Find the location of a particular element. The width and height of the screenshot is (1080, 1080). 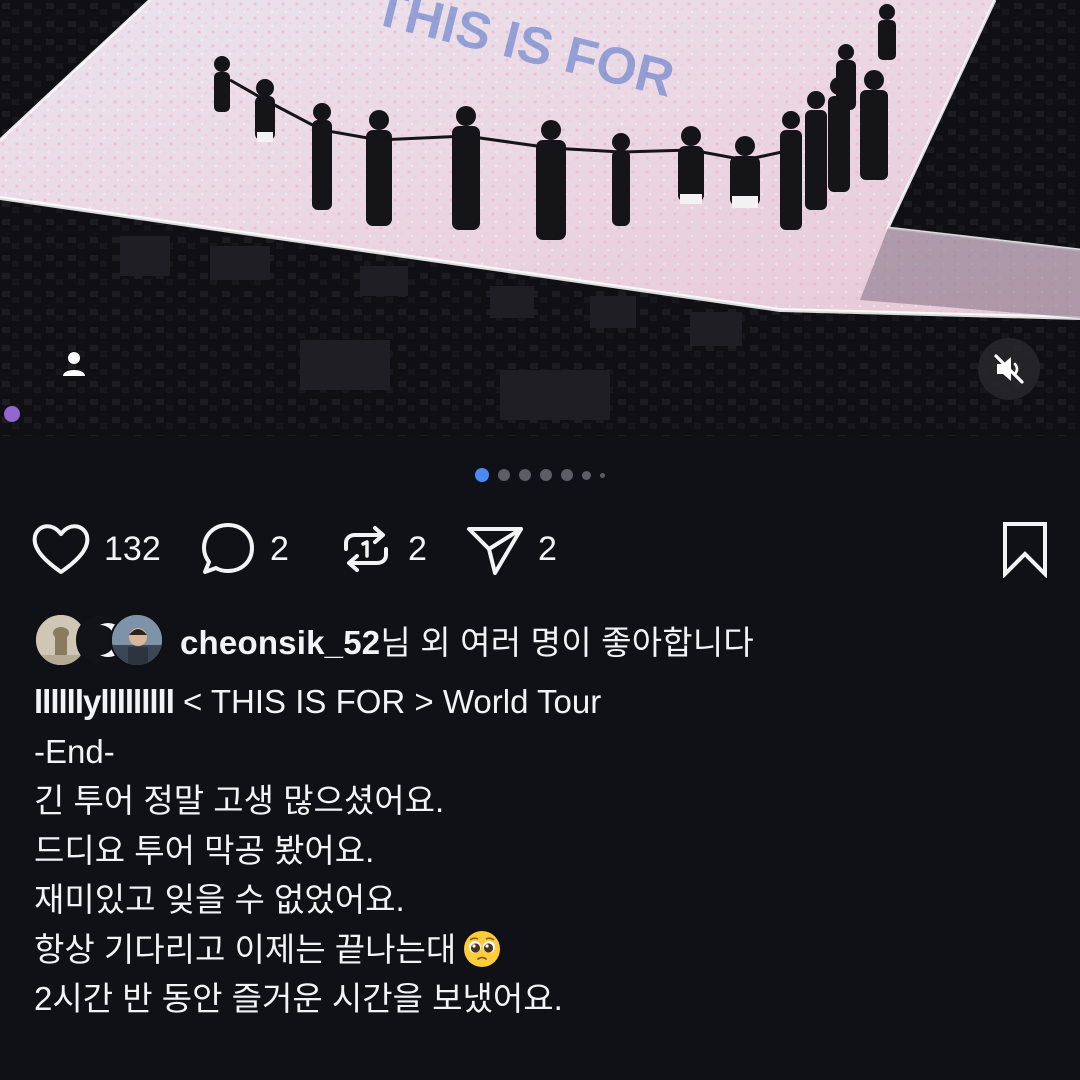

repost-button: 2 is located at coordinates (381, 549).